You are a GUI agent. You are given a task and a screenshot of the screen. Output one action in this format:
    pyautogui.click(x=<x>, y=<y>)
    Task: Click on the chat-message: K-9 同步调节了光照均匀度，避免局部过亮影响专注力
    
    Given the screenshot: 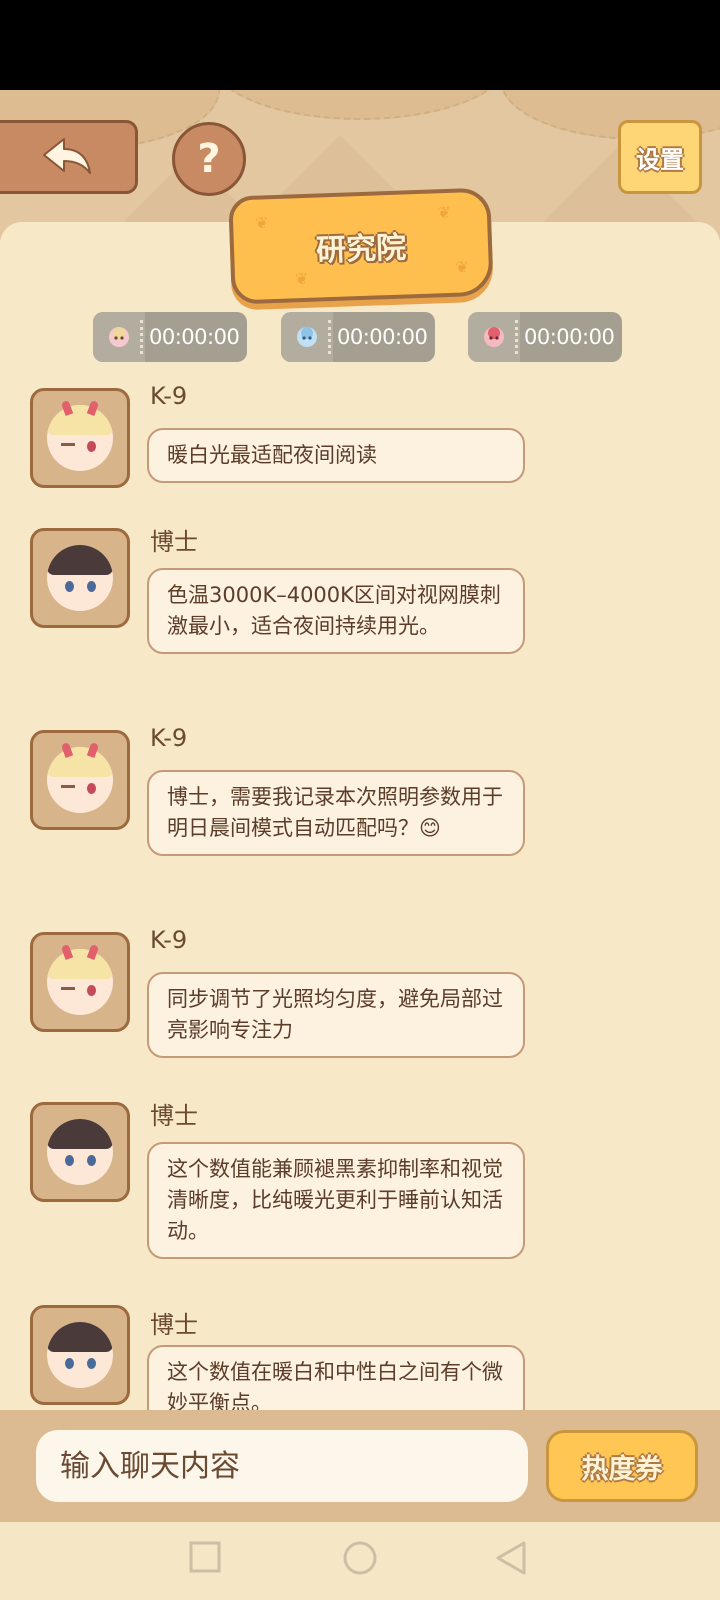 What is the action you would take?
    pyautogui.click(x=290, y=994)
    